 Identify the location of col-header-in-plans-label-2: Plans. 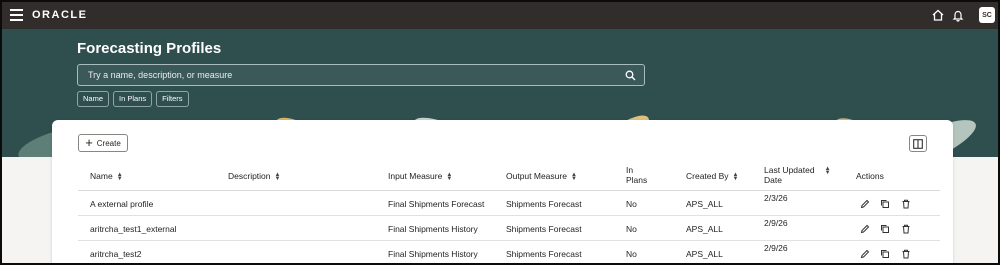
(637, 180).